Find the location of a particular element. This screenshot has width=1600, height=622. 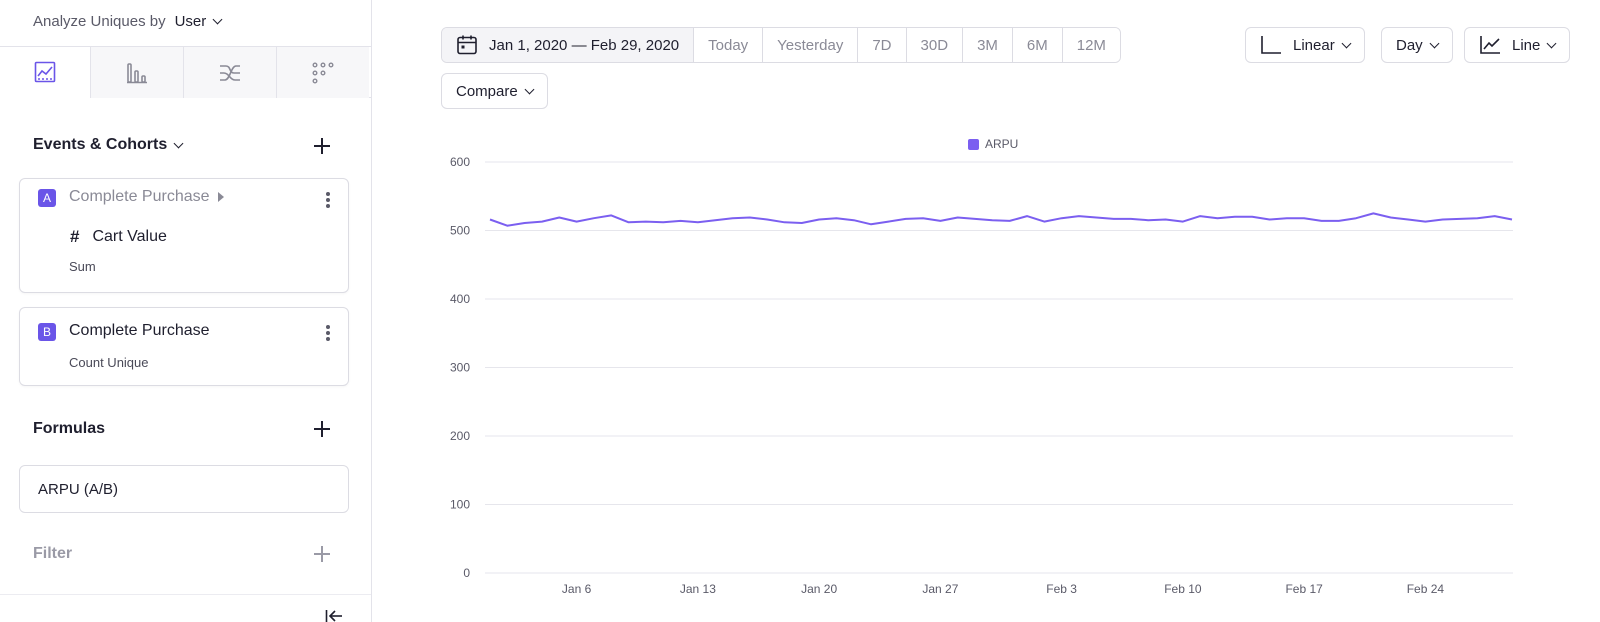

preset-yesterday: Yesterday is located at coordinates (810, 45).